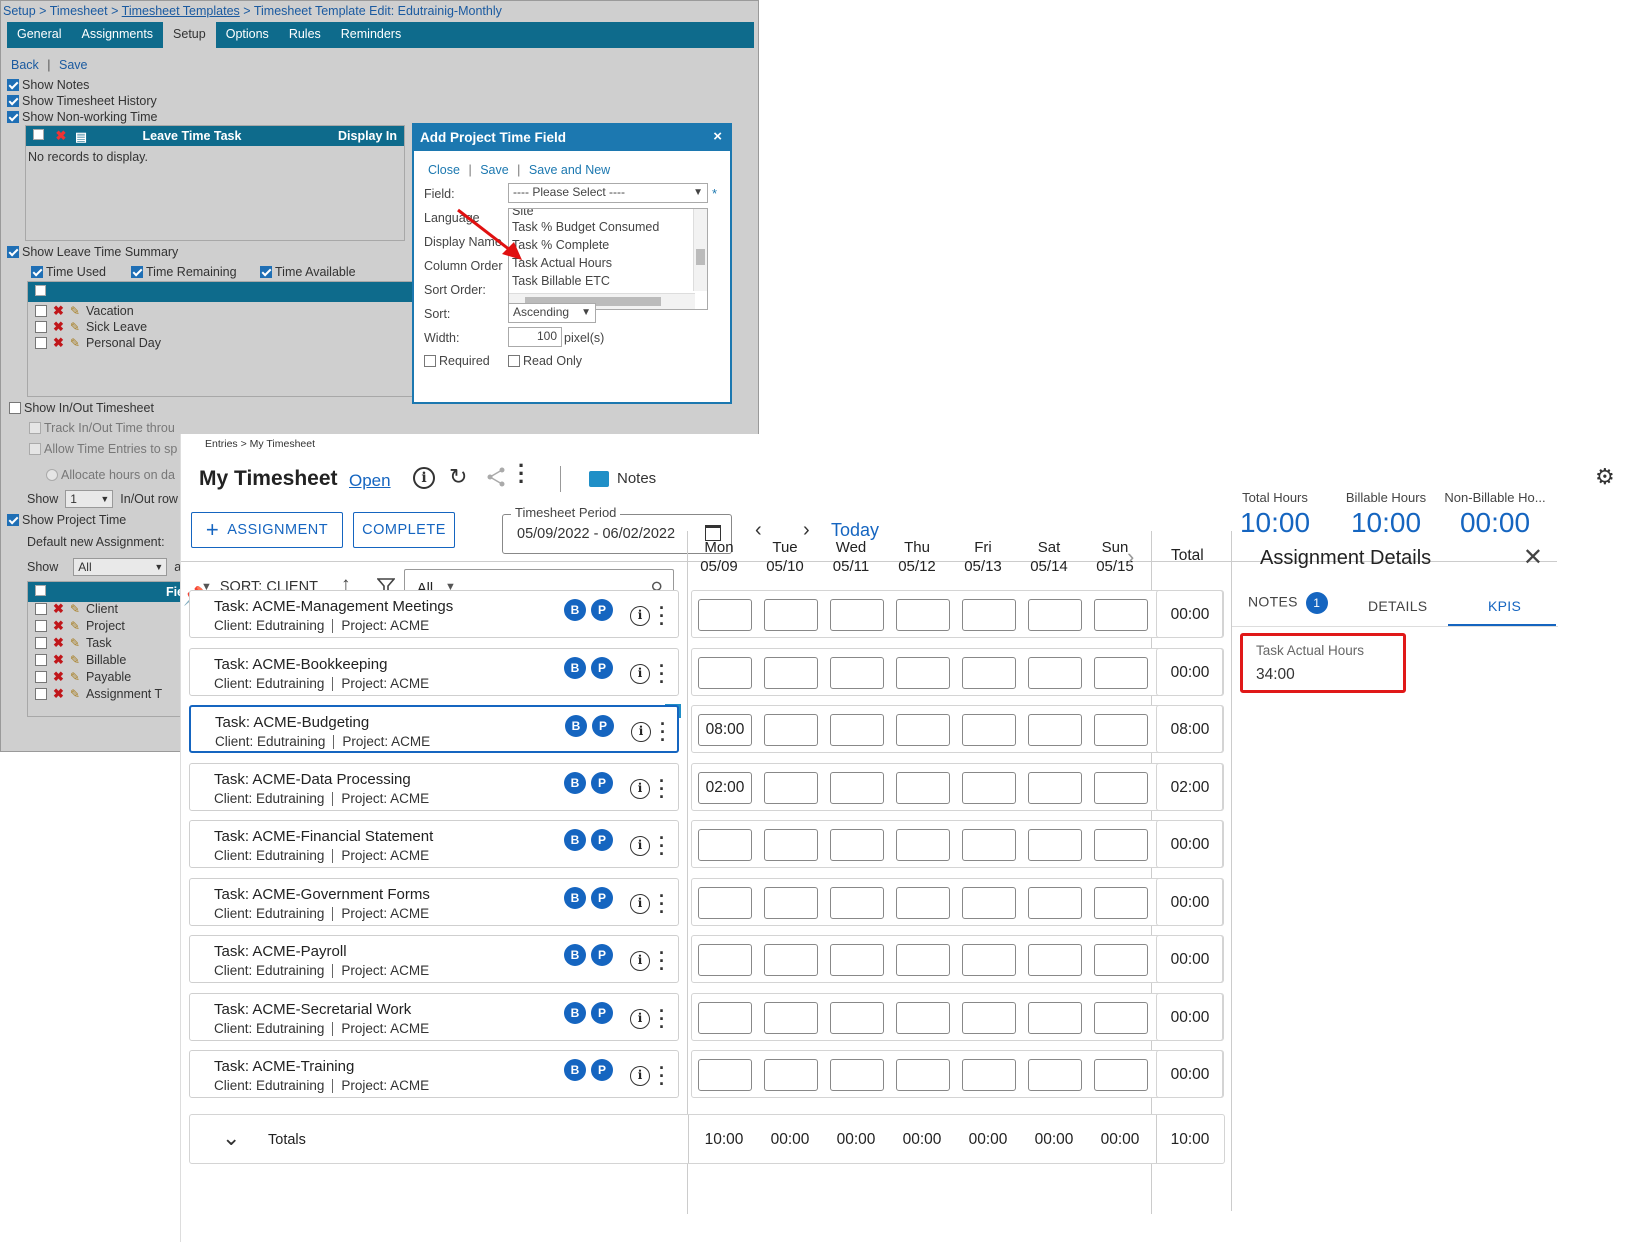  I want to click on required-checkbox: Required, so click(457, 361).